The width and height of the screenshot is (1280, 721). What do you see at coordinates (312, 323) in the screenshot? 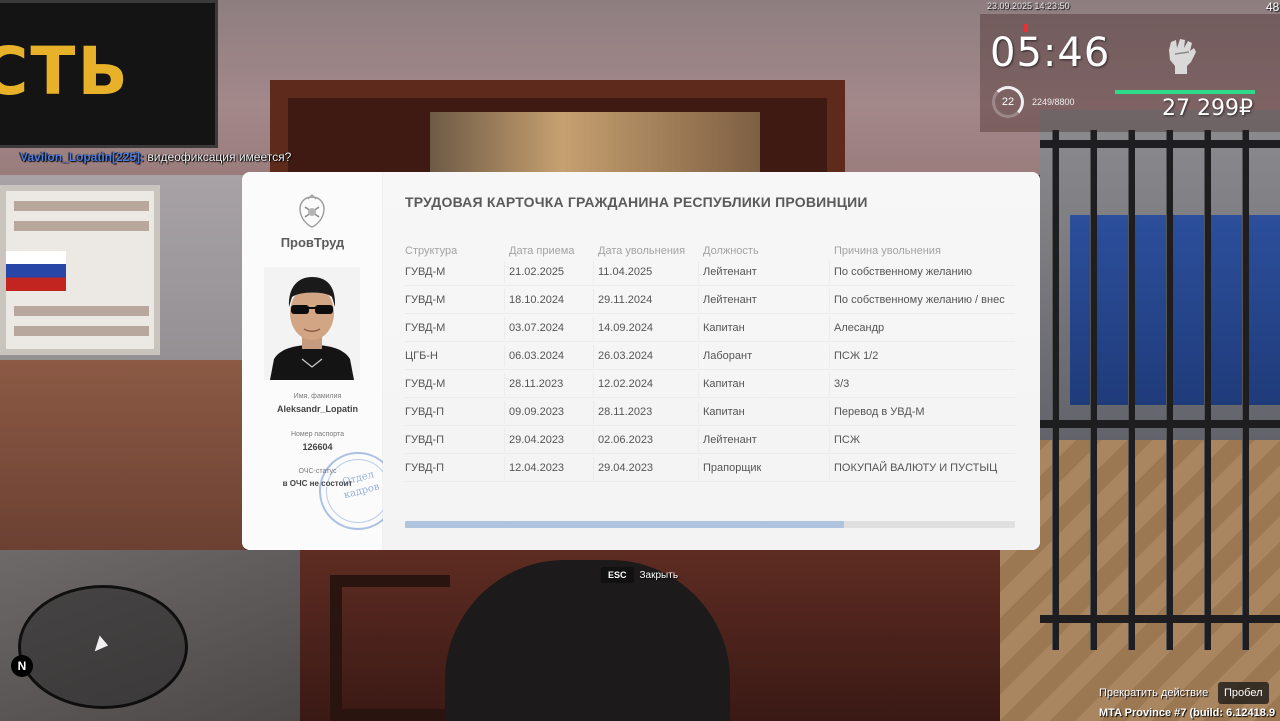
I see `avatar` at bounding box center [312, 323].